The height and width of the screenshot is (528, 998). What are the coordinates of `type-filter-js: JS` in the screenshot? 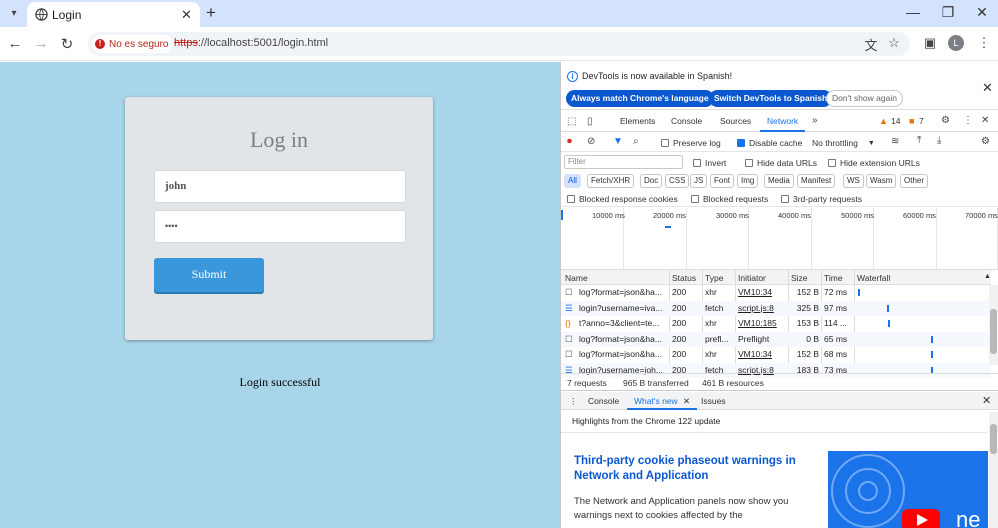 It's located at (699, 181).